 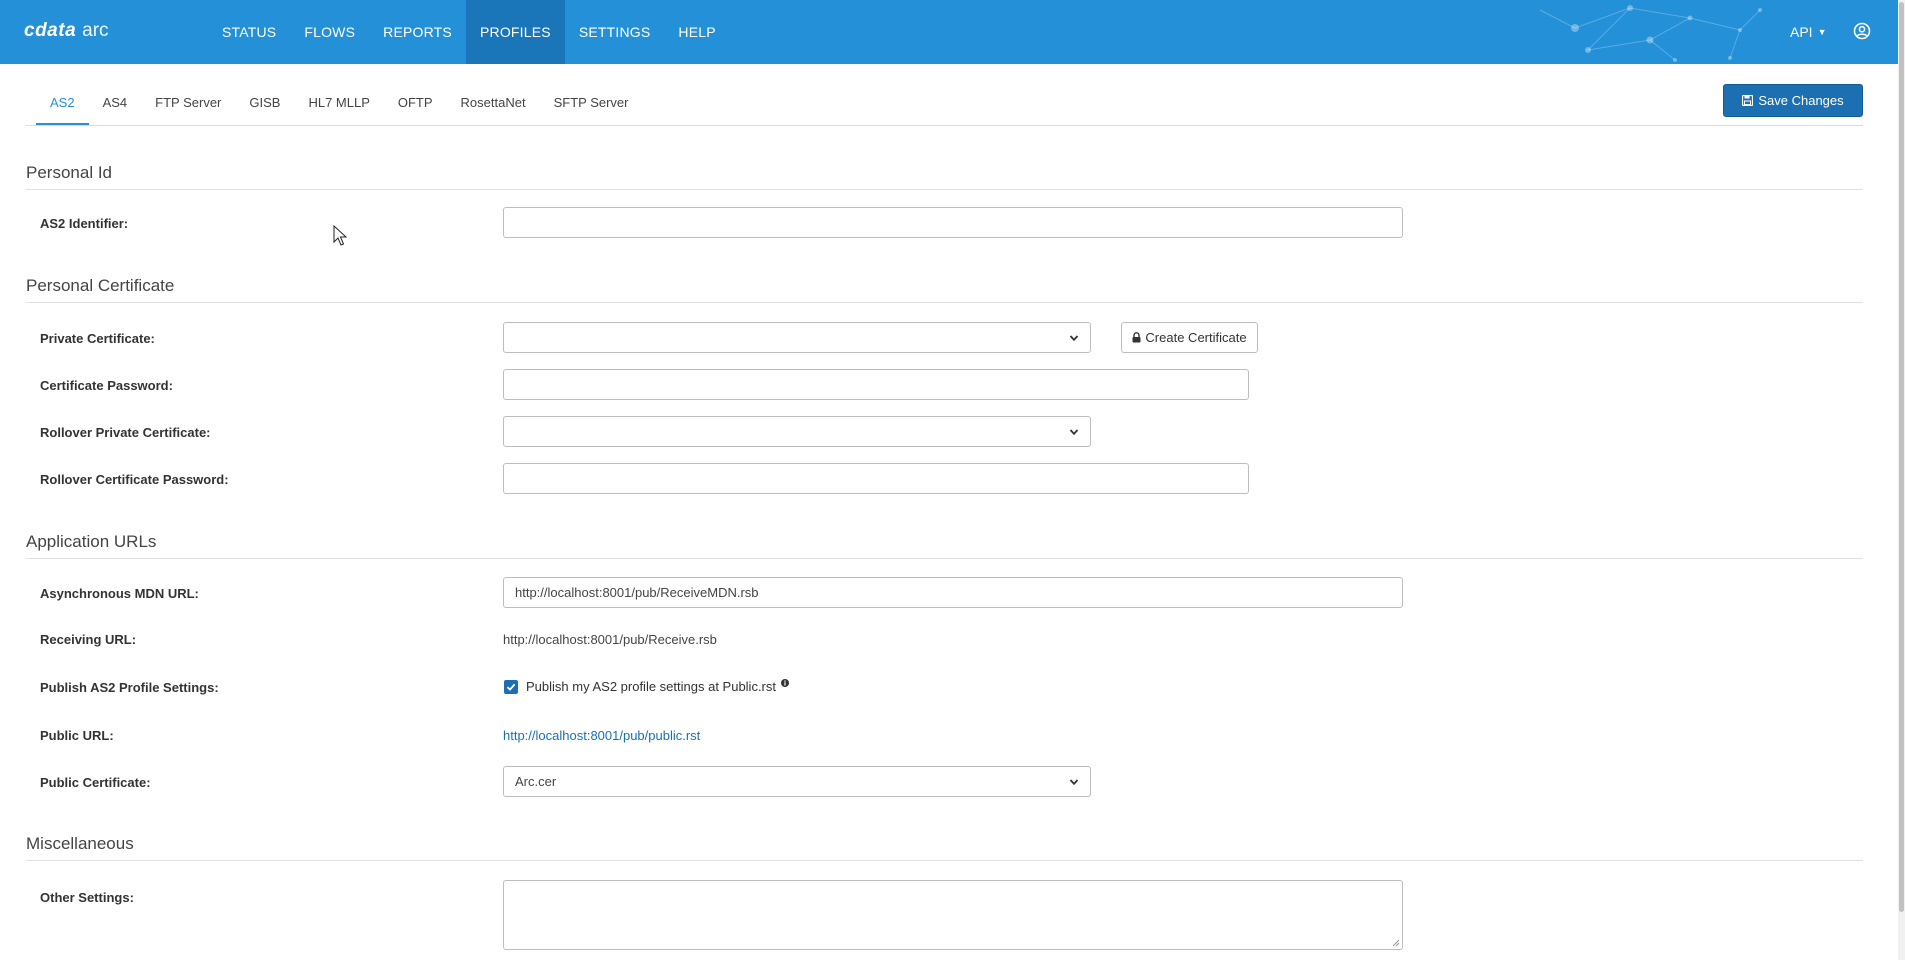 I want to click on async-mdn-url-input: http://localhost:8001/pub/ReceiveMDN.rsb, so click(x=953, y=592).